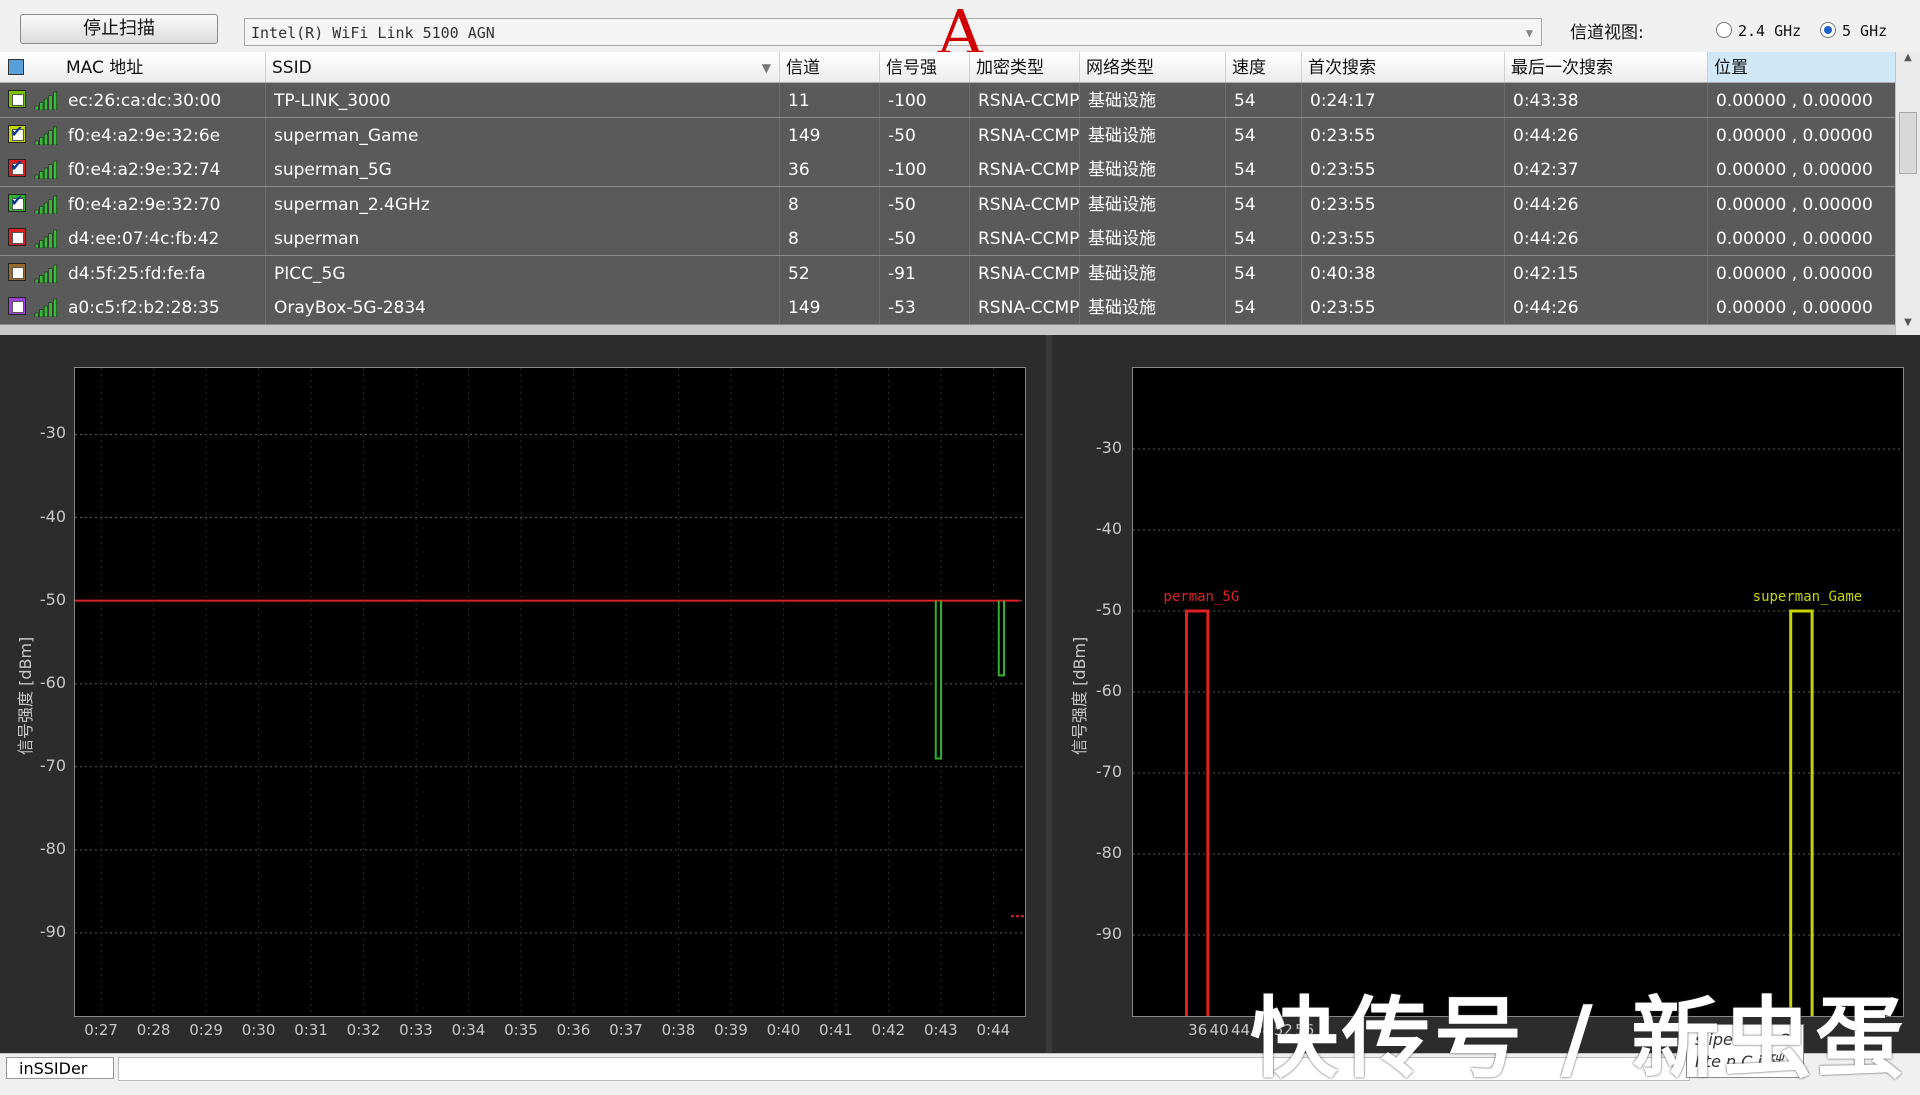  Describe the element at coordinates (783, 1030) in the screenshot. I see `x-tick-label: 0:40` at that location.